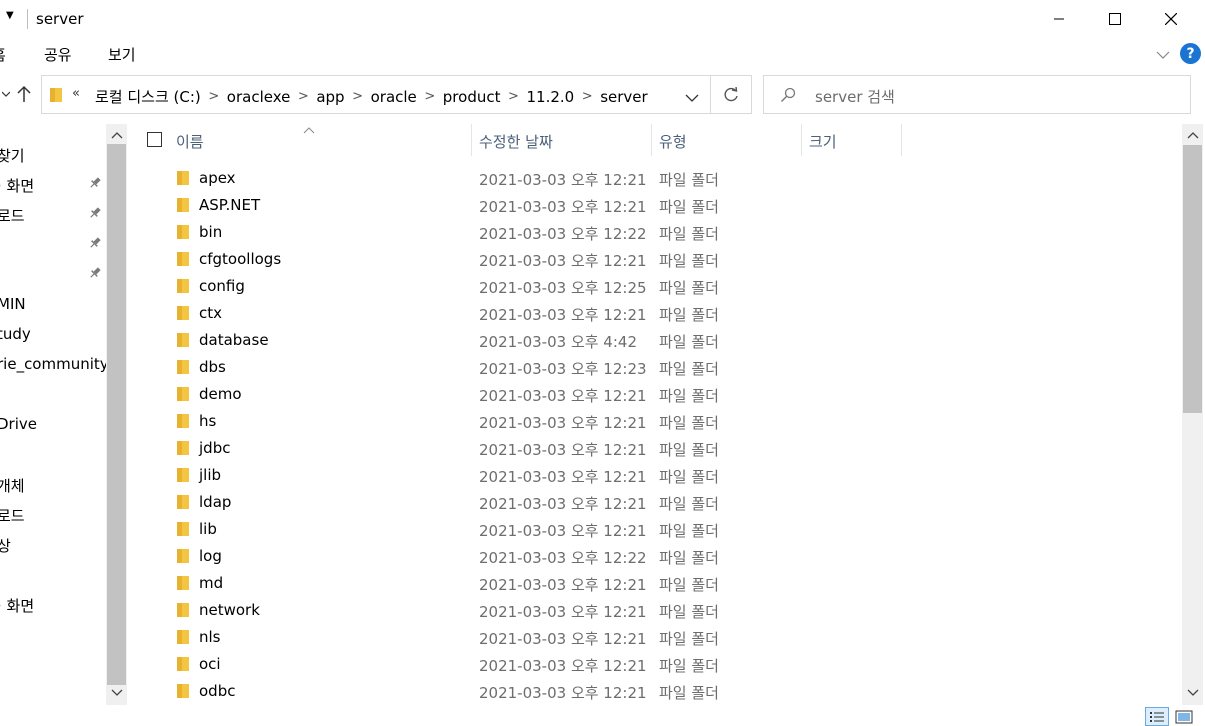 The width and height of the screenshot is (1205, 726). I want to click on tab-home: 홈, so click(3, 54).